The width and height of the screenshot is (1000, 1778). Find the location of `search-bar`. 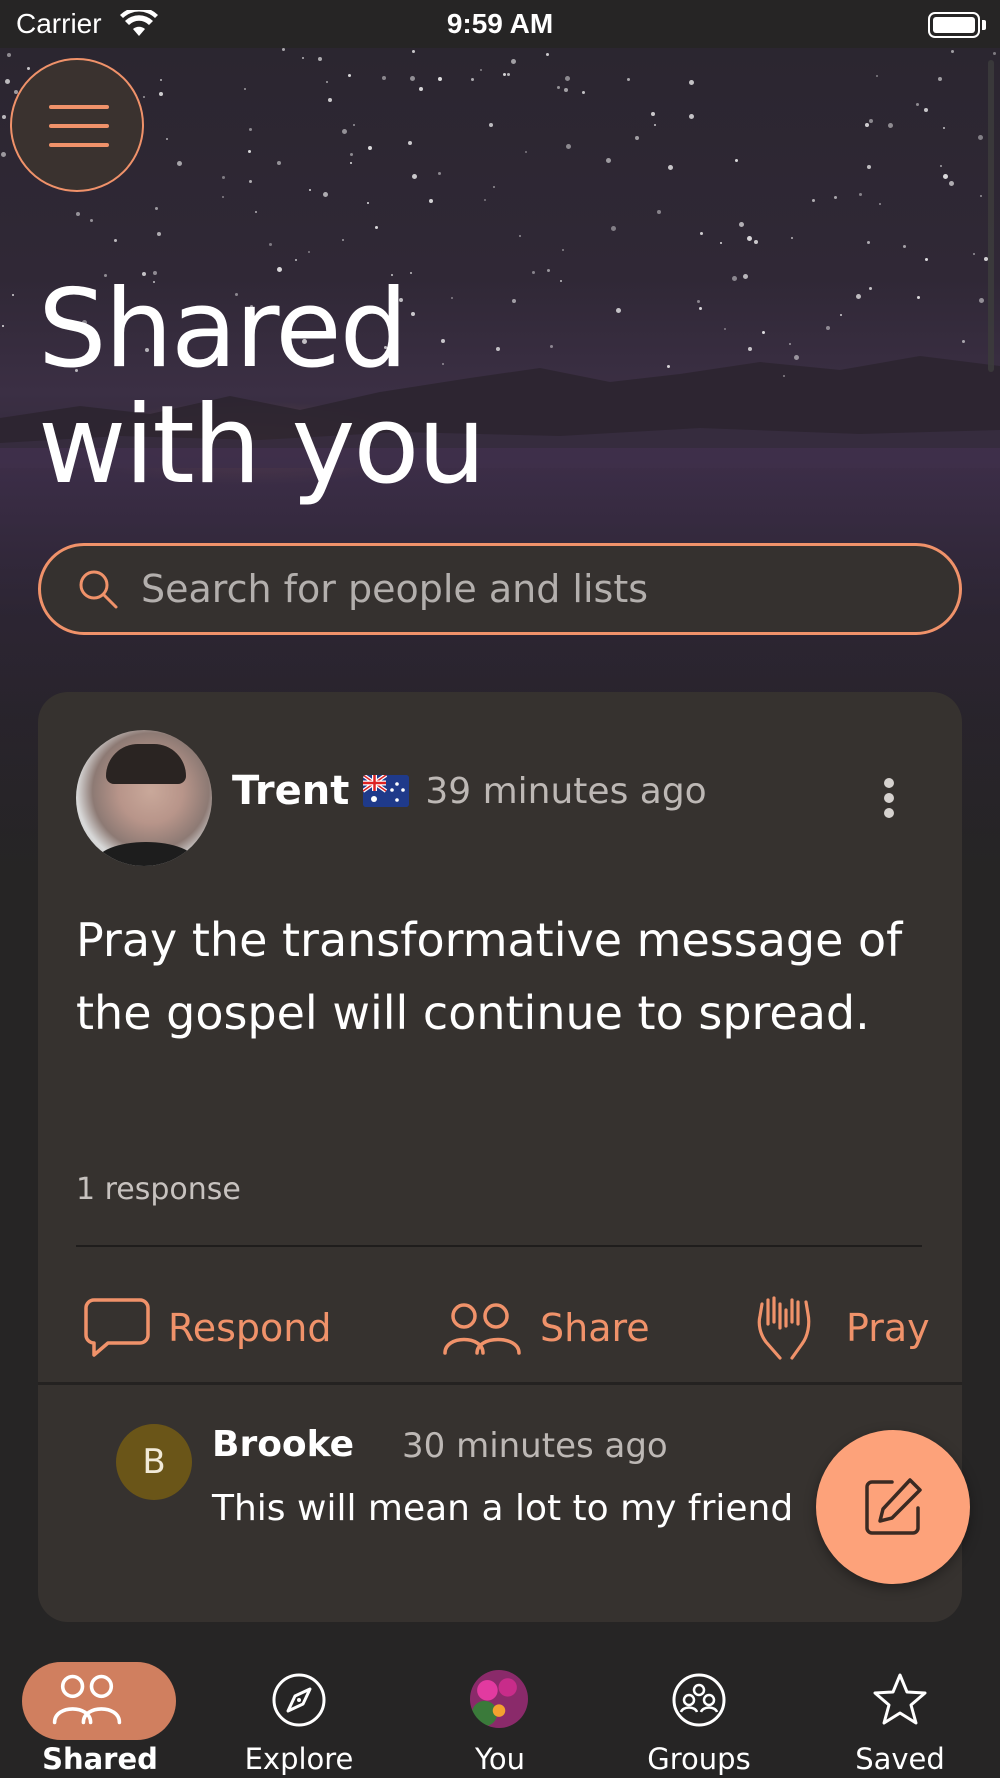

search-bar is located at coordinates (500, 589).